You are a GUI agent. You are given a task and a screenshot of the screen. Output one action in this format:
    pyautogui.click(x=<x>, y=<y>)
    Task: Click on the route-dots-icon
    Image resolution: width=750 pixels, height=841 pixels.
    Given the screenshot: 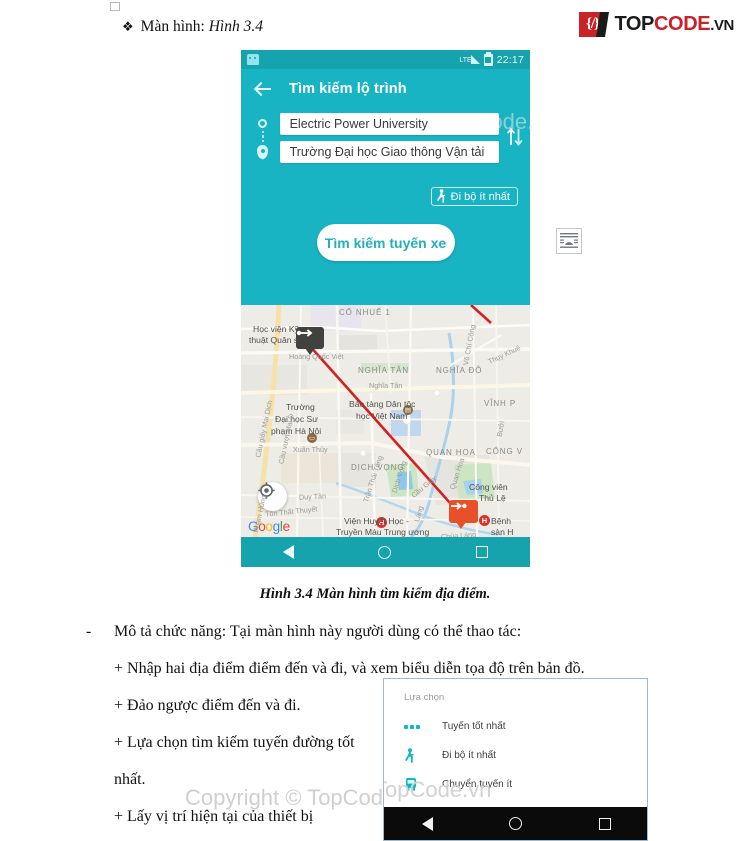 What is the action you would take?
    pyautogui.click(x=263, y=136)
    